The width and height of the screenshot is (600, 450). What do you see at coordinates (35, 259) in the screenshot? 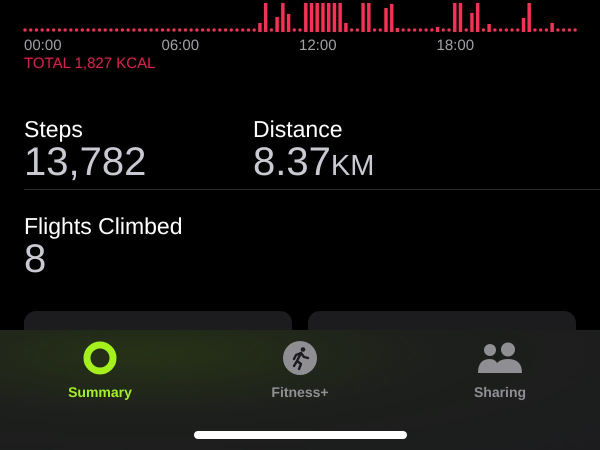
I see `metric-value: 8` at bounding box center [35, 259].